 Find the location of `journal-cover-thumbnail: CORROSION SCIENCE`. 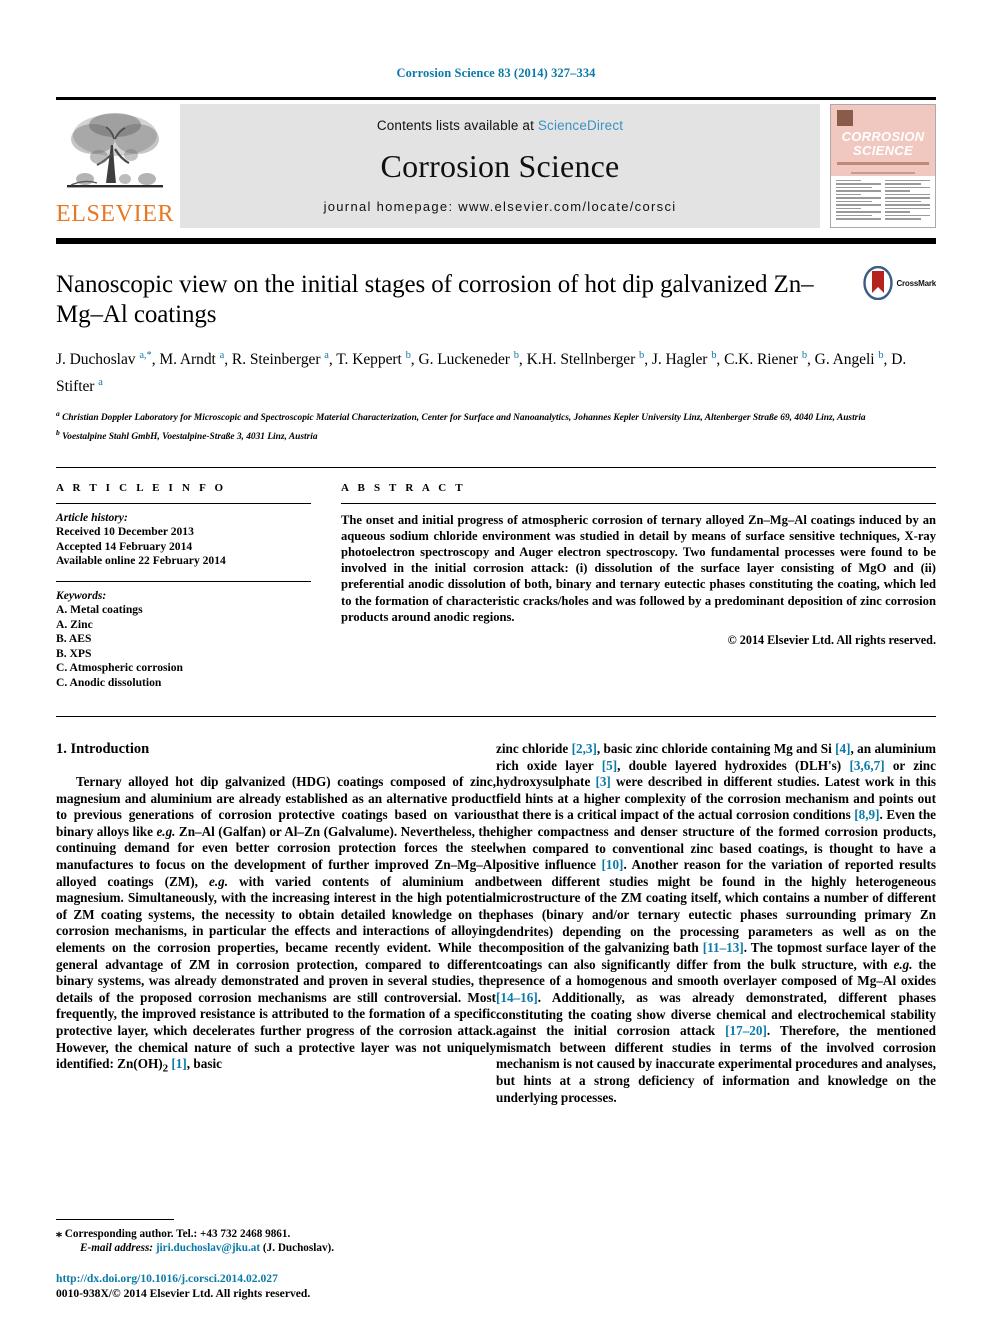

journal-cover-thumbnail: CORROSION SCIENCE is located at coordinates (883, 166).